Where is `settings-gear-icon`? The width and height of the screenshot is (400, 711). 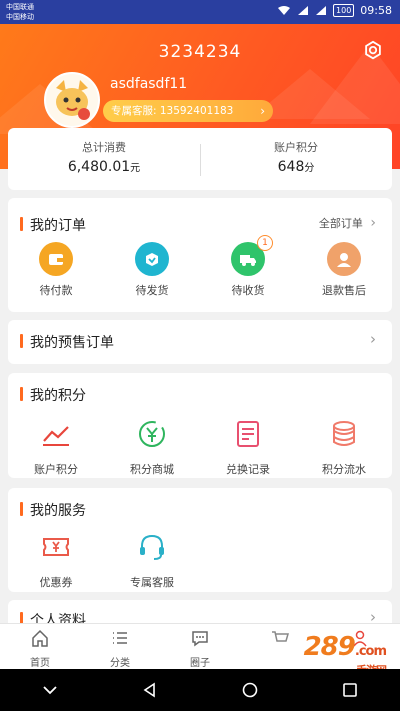 settings-gear-icon is located at coordinates (373, 51).